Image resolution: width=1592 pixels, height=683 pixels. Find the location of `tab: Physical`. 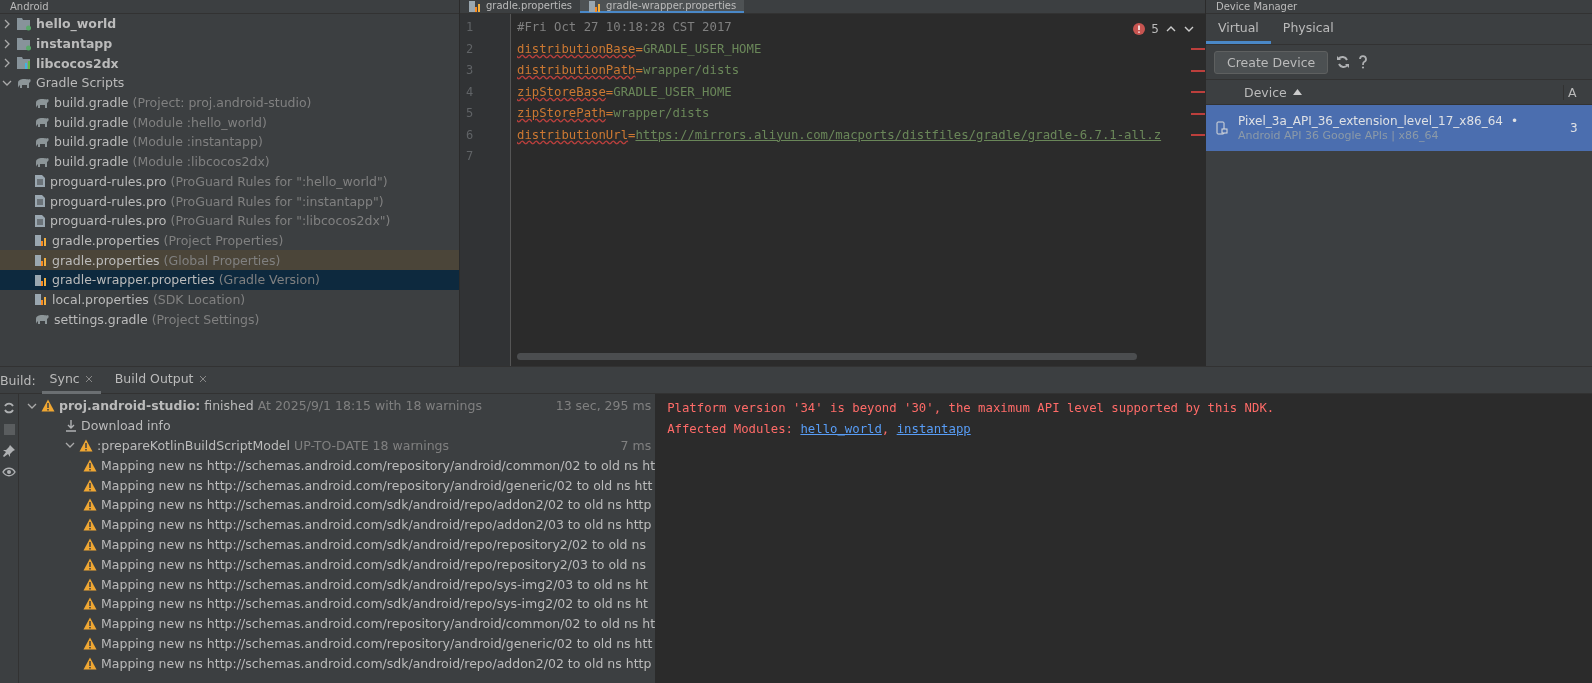

tab: Physical is located at coordinates (1308, 29).